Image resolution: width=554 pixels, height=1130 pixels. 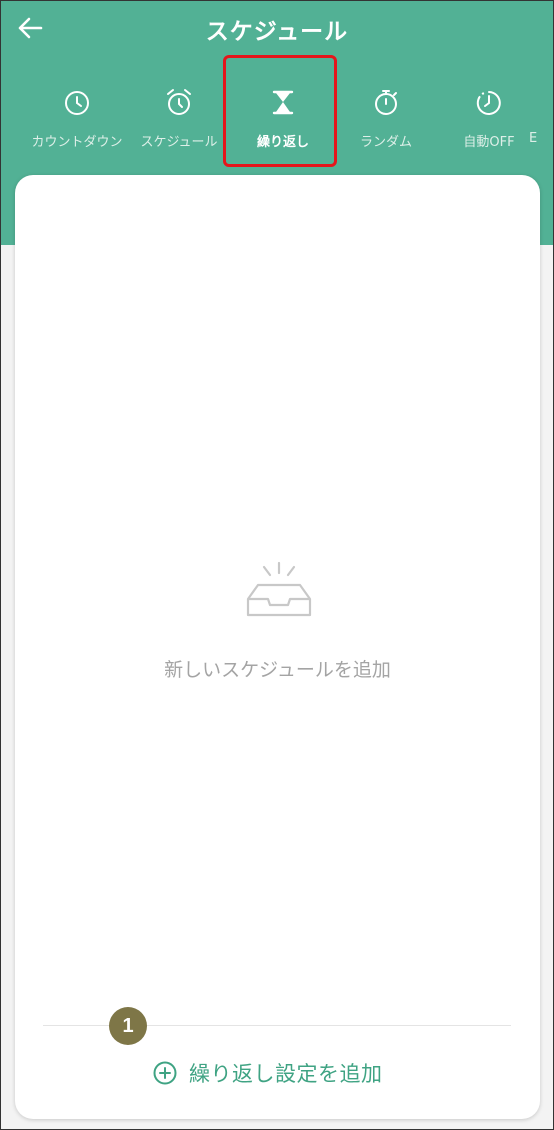 I want to click on tab-label: ランダム, so click(x=385, y=142).